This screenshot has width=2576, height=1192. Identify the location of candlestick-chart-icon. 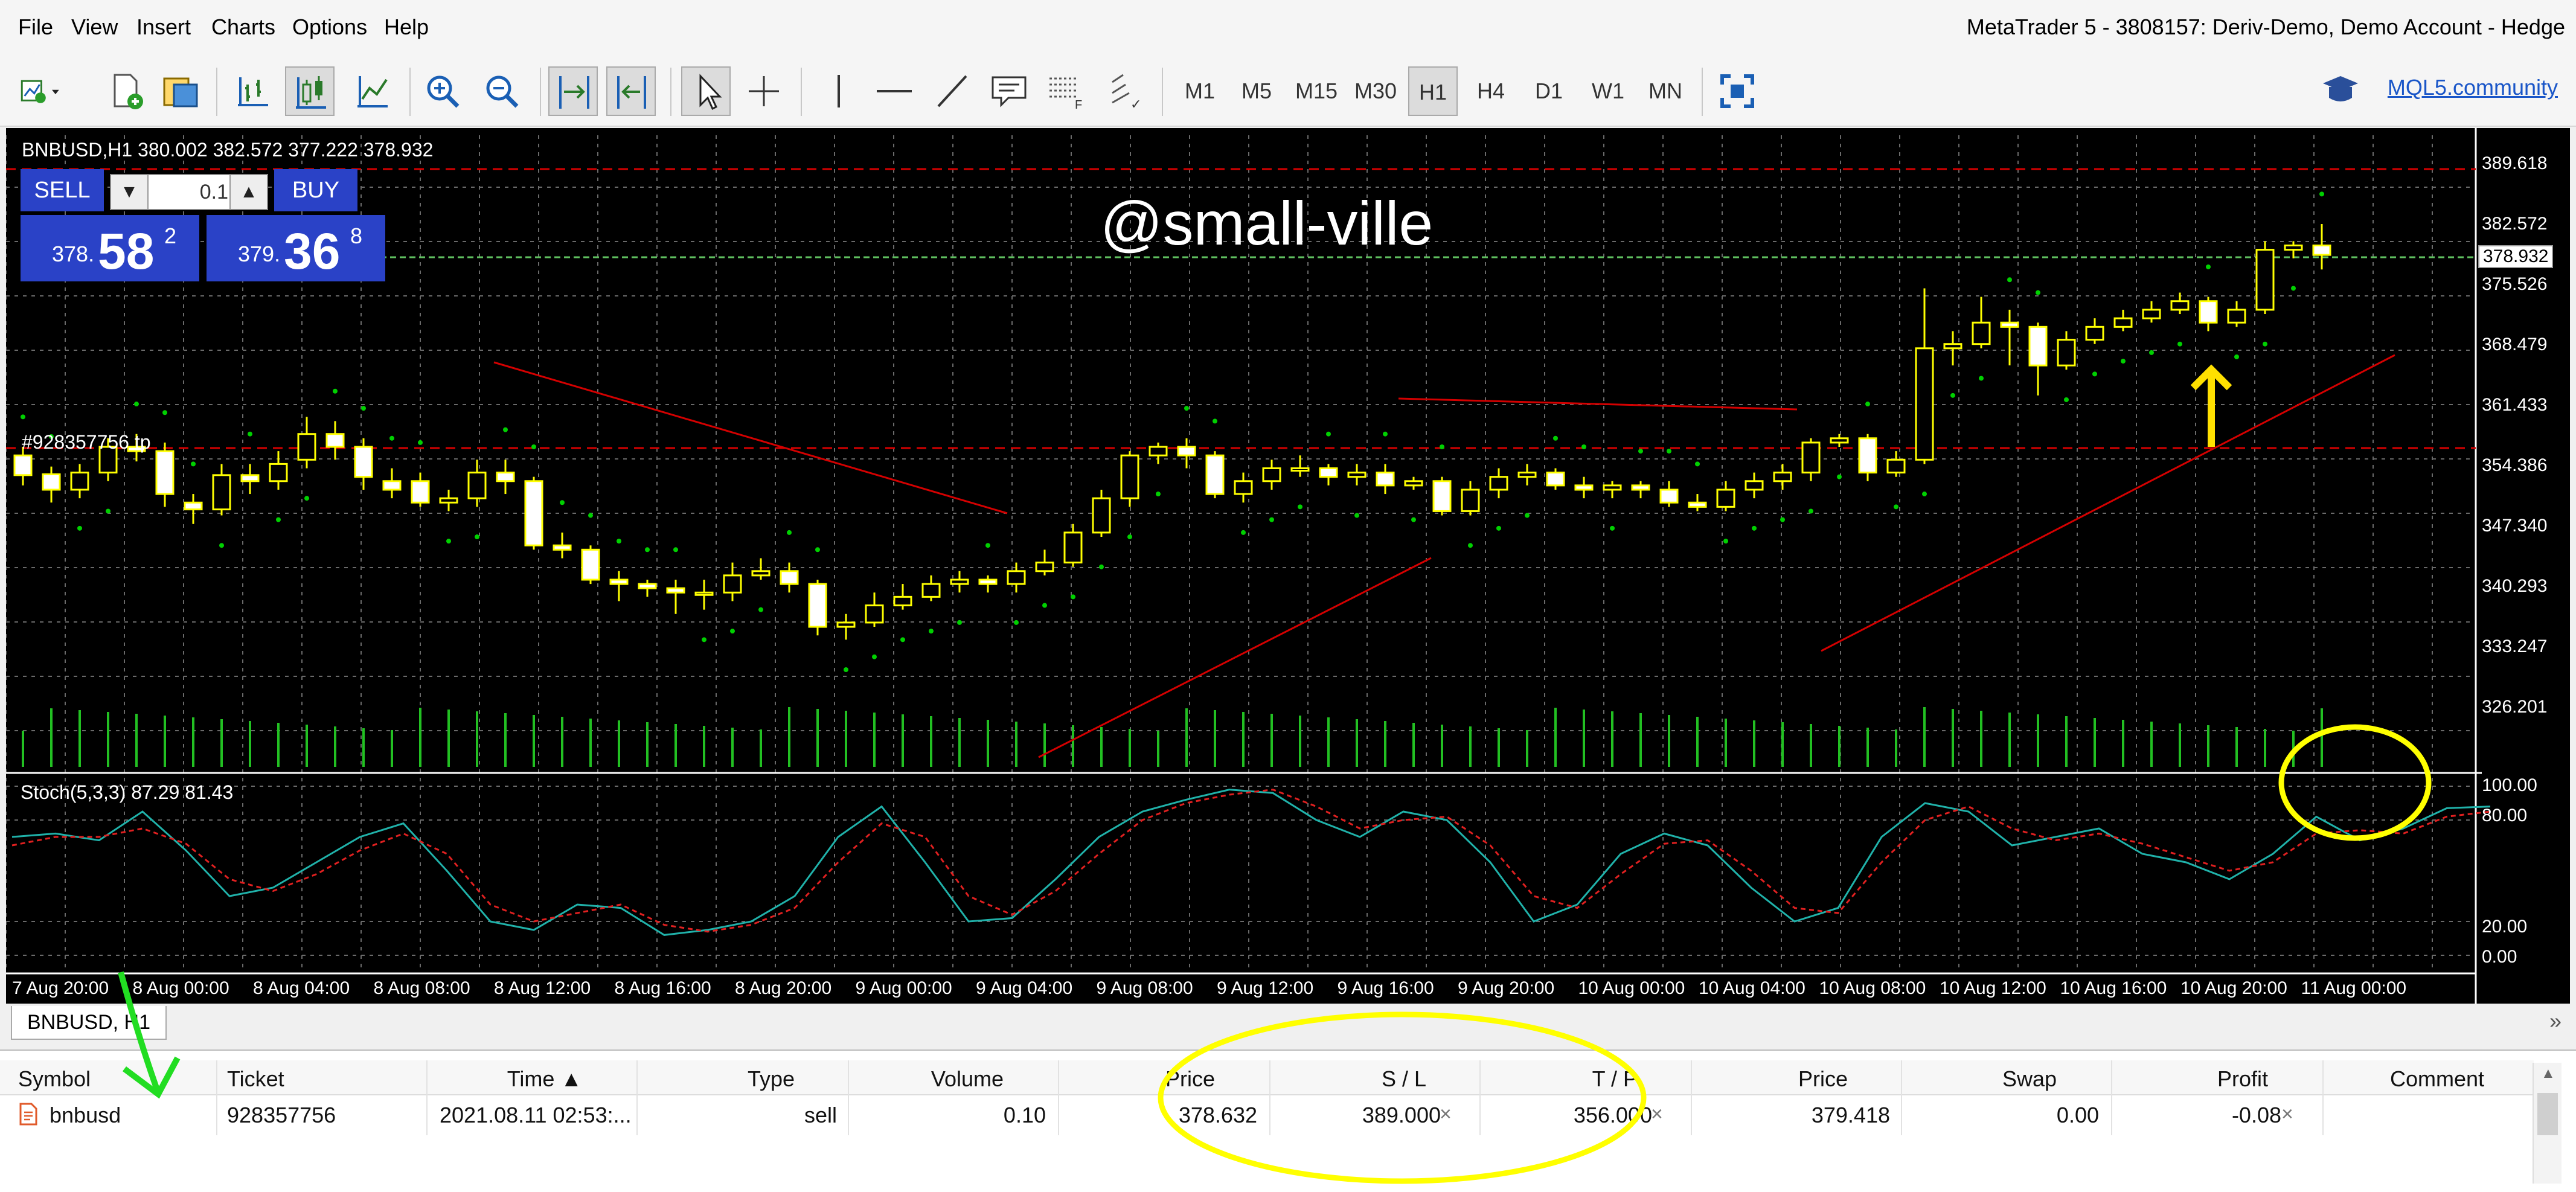
(310, 91).